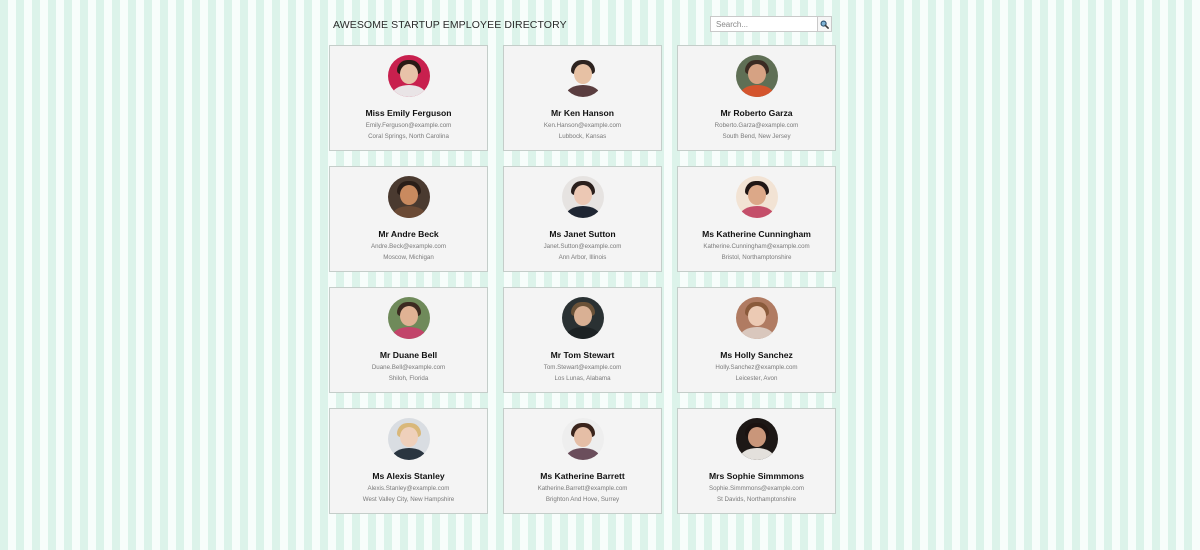 This screenshot has height=550, width=1200. I want to click on employee-email: Duane.Bell@example.com, so click(408, 367).